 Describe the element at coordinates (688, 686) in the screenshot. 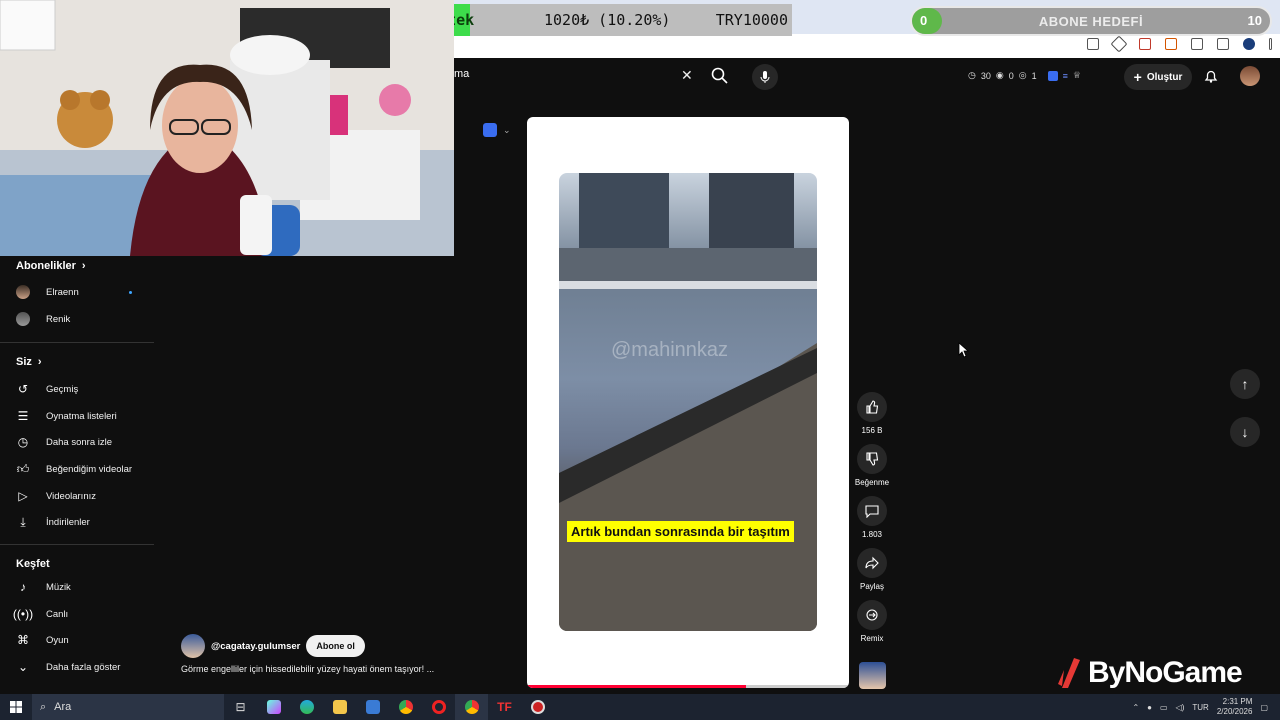

I see `video-progress-bar` at that location.